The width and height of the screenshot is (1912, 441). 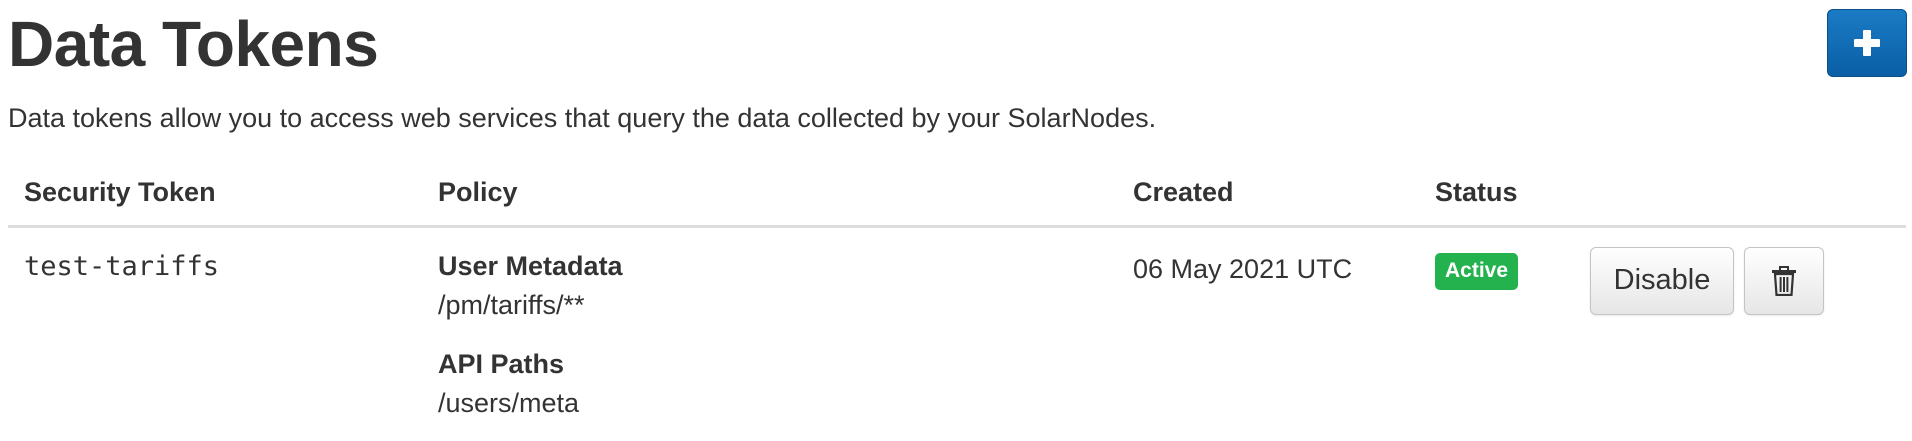 I want to click on policy-heading: API Paths, so click(x=501, y=363).